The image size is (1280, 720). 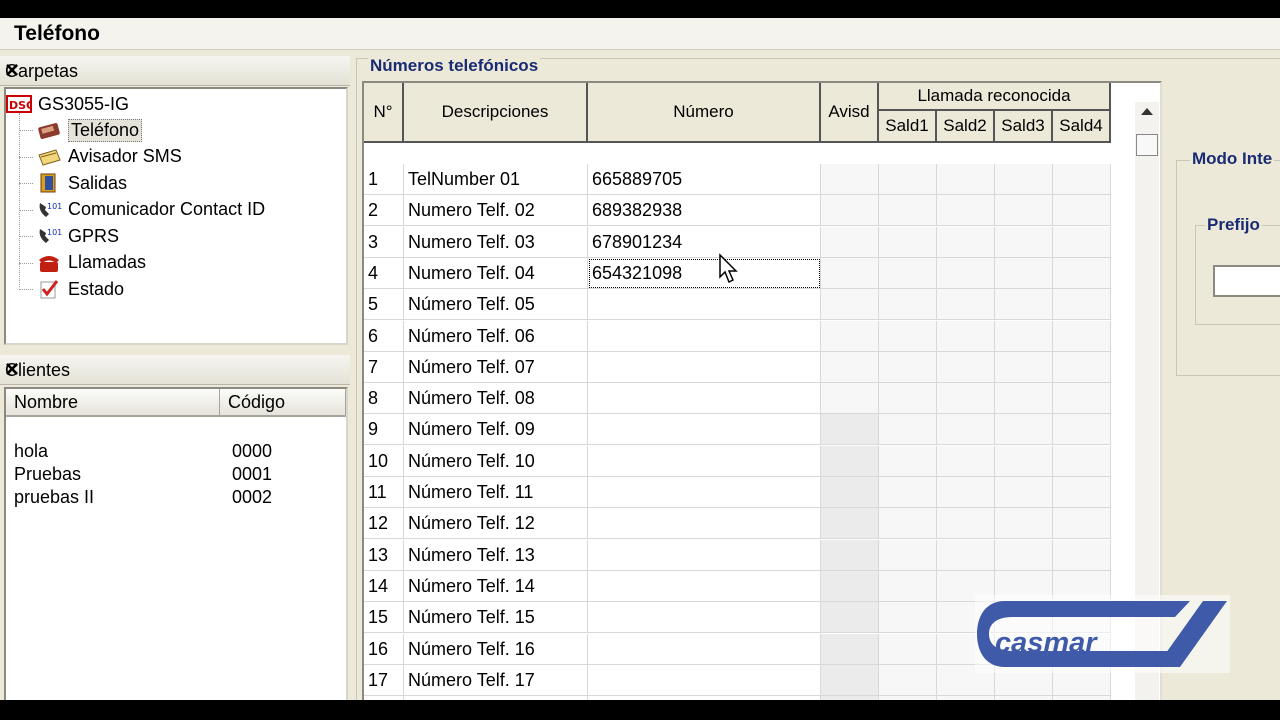 What do you see at coordinates (704, 113) in the screenshot?
I see `header-numero: Número` at bounding box center [704, 113].